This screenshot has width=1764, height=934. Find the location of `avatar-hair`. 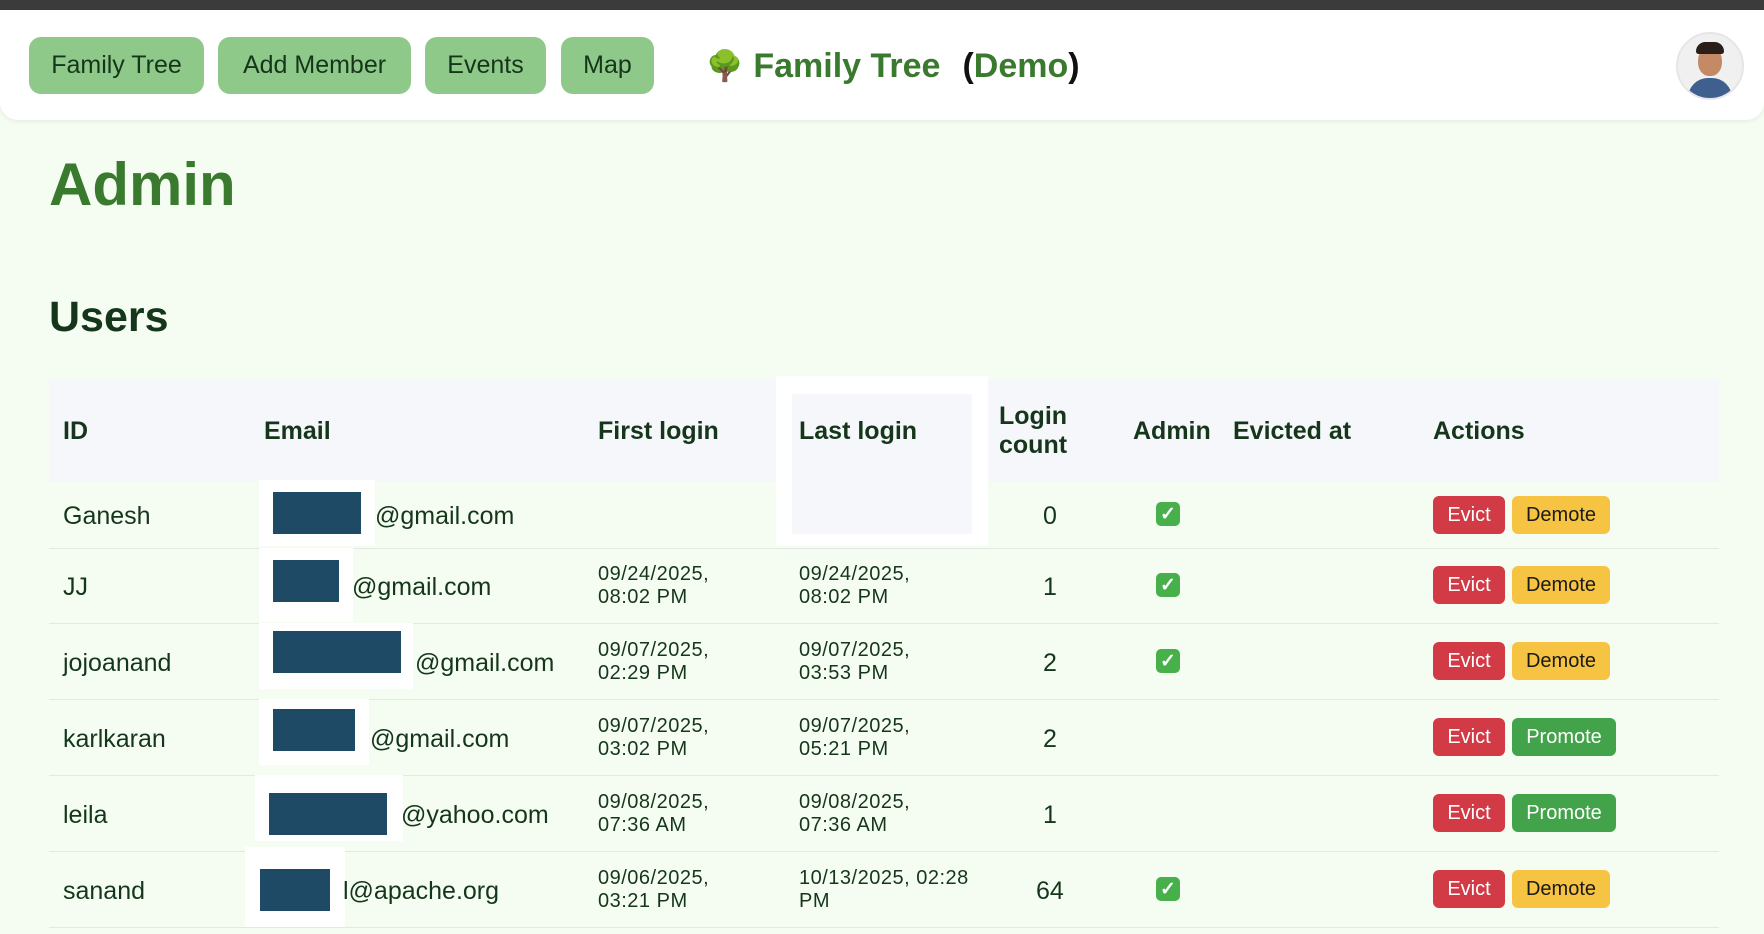

avatar-hair is located at coordinates (1710, 48).